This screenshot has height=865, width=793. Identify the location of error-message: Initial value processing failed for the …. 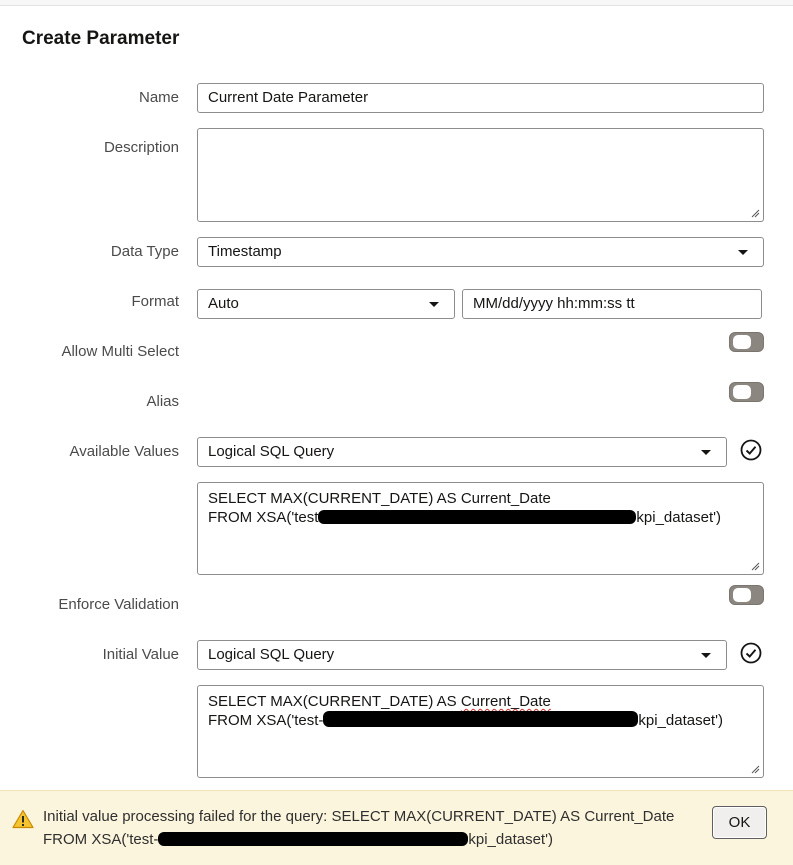
(358, 828).